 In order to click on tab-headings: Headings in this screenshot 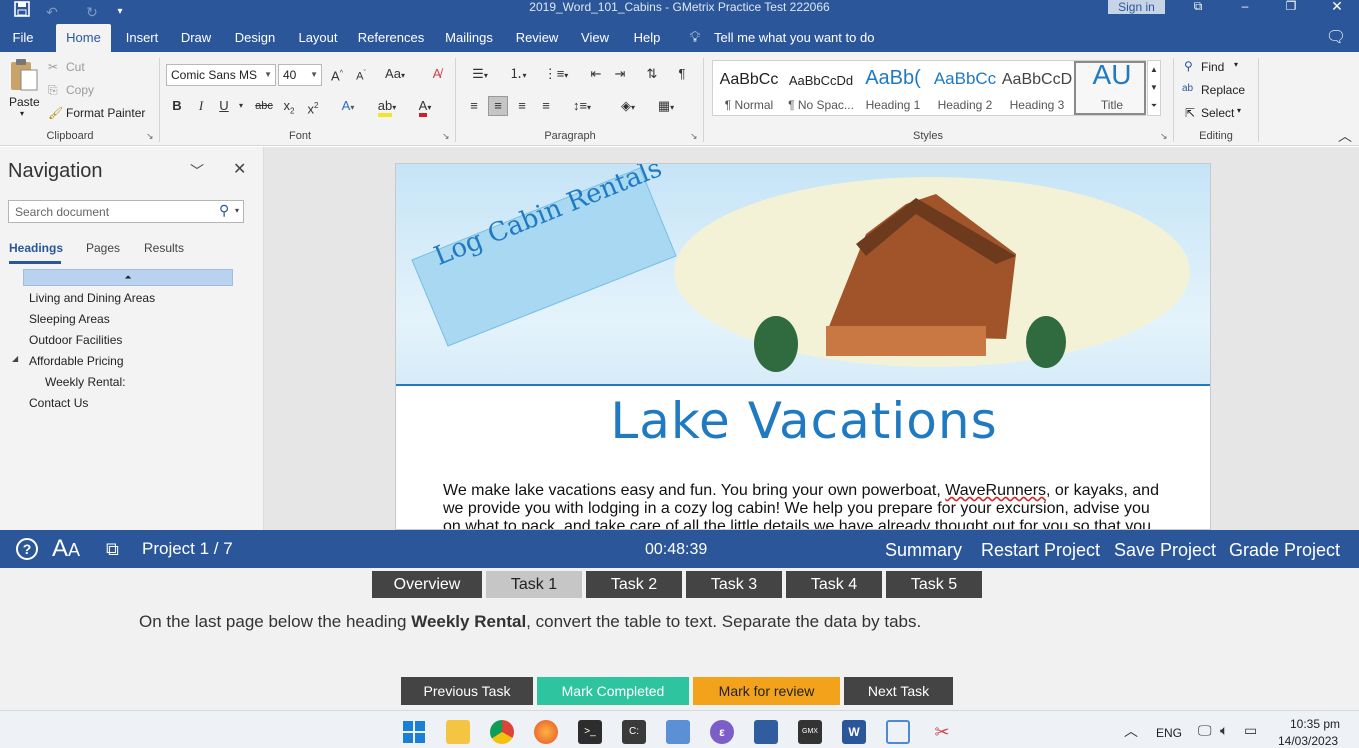, I will do `click(36, 248)`.